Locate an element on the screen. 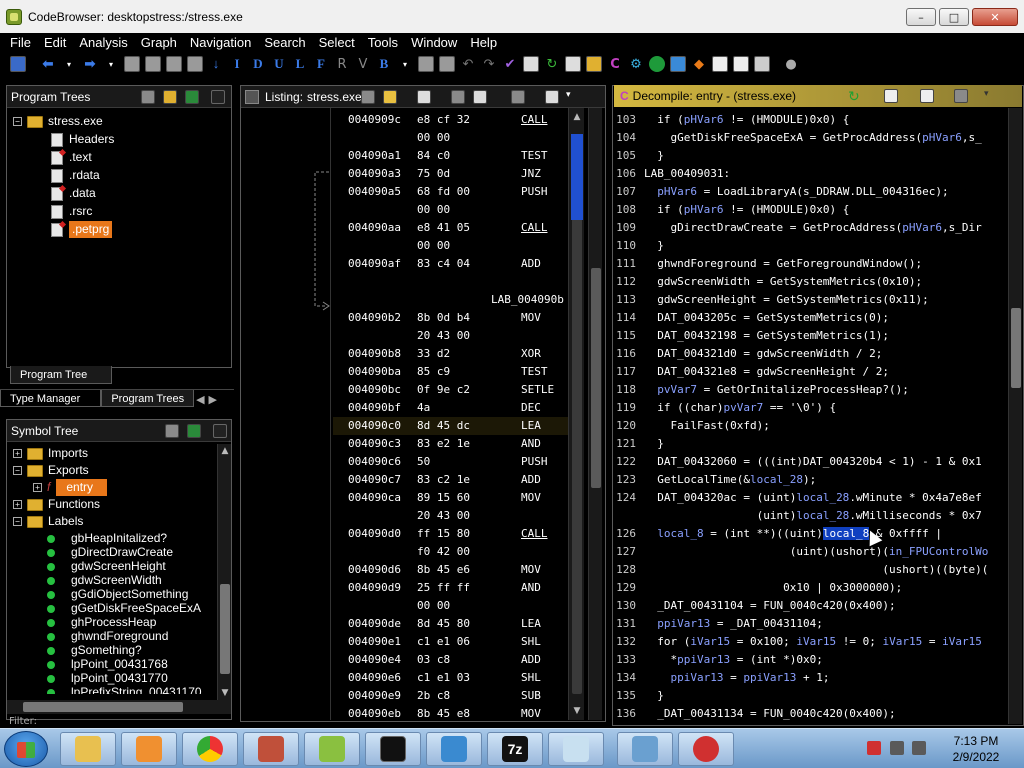  taskbar-cmd is located at coordinates (393, 749).